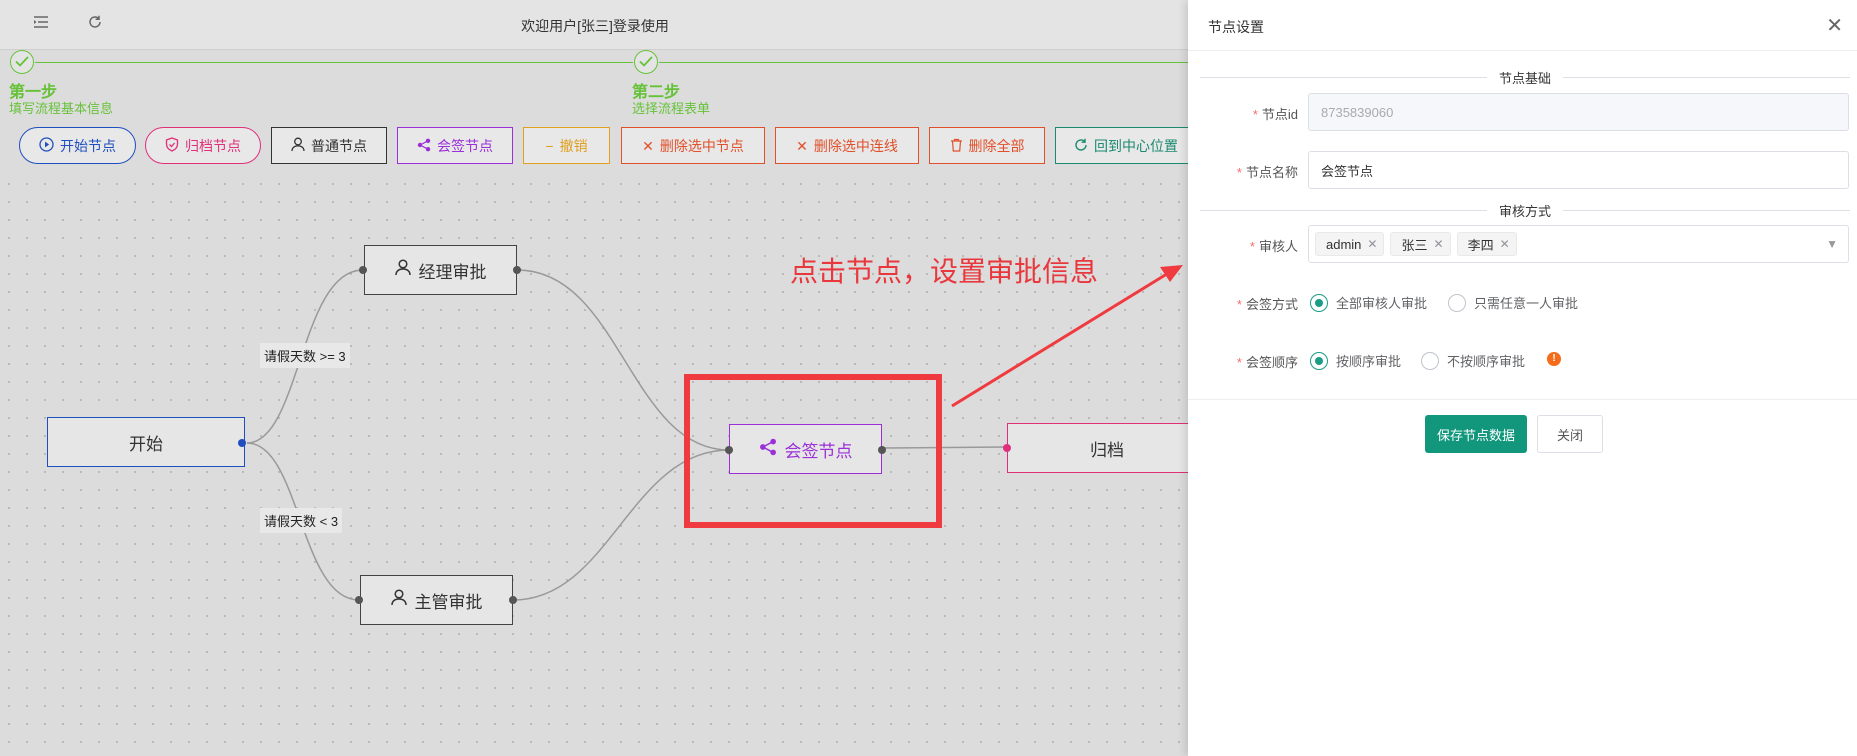 The width and height of the screenshot is (1857, 756). What do you see at coordinates (61, 108) in the screenshot?
I see `step-1-desc: 填写流程基本信息` at bounding box center [61, 108].